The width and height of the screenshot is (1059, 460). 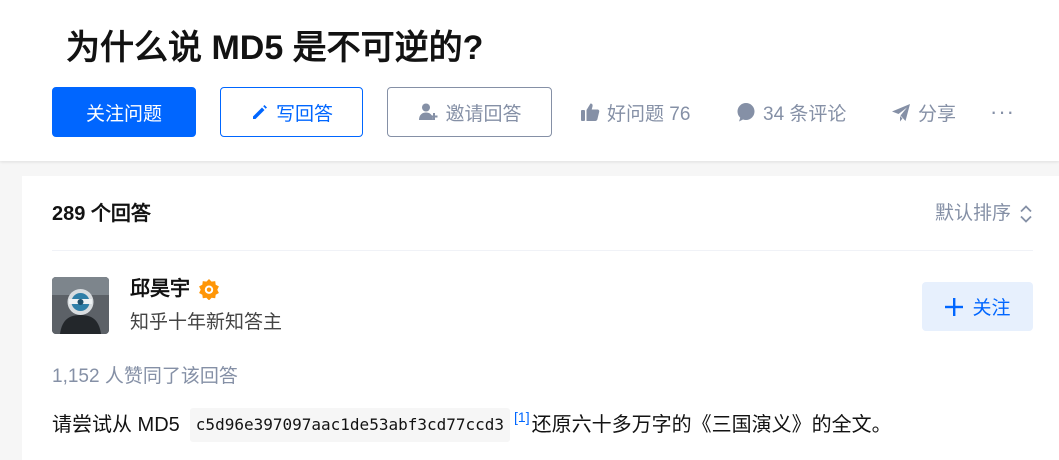 What do you see at coordinates (206, 322) in the screenshot?
I see `author-bio: 知乎十年新知答主` at bounding box center [206, 322].